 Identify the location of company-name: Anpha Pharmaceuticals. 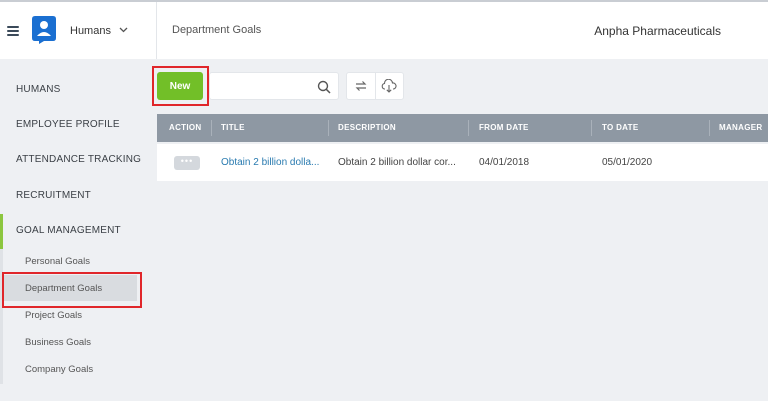
(657, 31).